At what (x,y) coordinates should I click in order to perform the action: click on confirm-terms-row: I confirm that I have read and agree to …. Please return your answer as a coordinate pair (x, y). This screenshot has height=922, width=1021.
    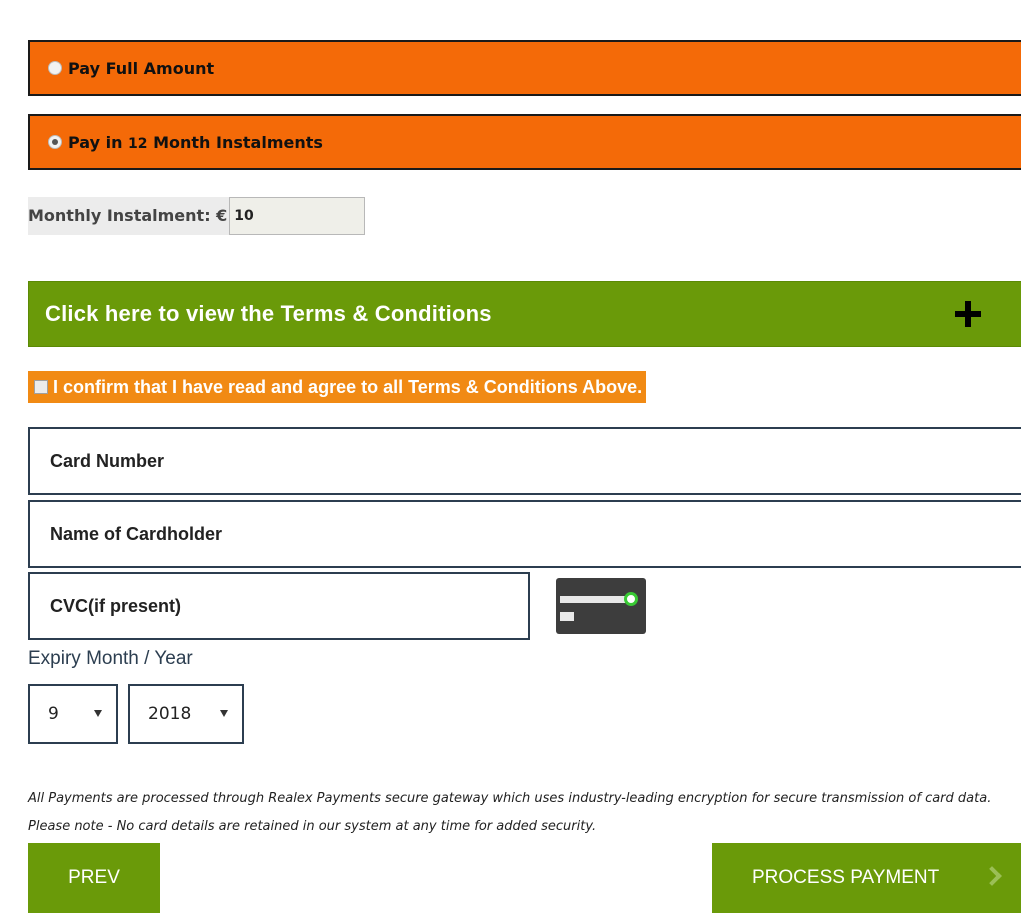
    Looking at the image, I should click on (337, 387).